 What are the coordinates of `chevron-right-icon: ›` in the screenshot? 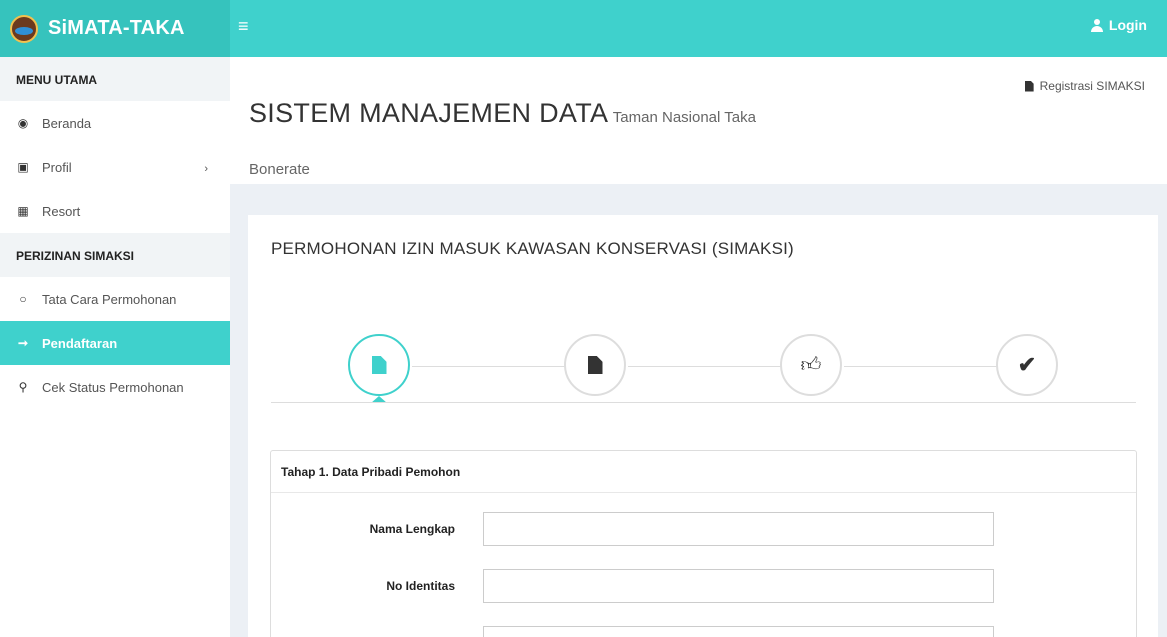 It's located at (206, 169).